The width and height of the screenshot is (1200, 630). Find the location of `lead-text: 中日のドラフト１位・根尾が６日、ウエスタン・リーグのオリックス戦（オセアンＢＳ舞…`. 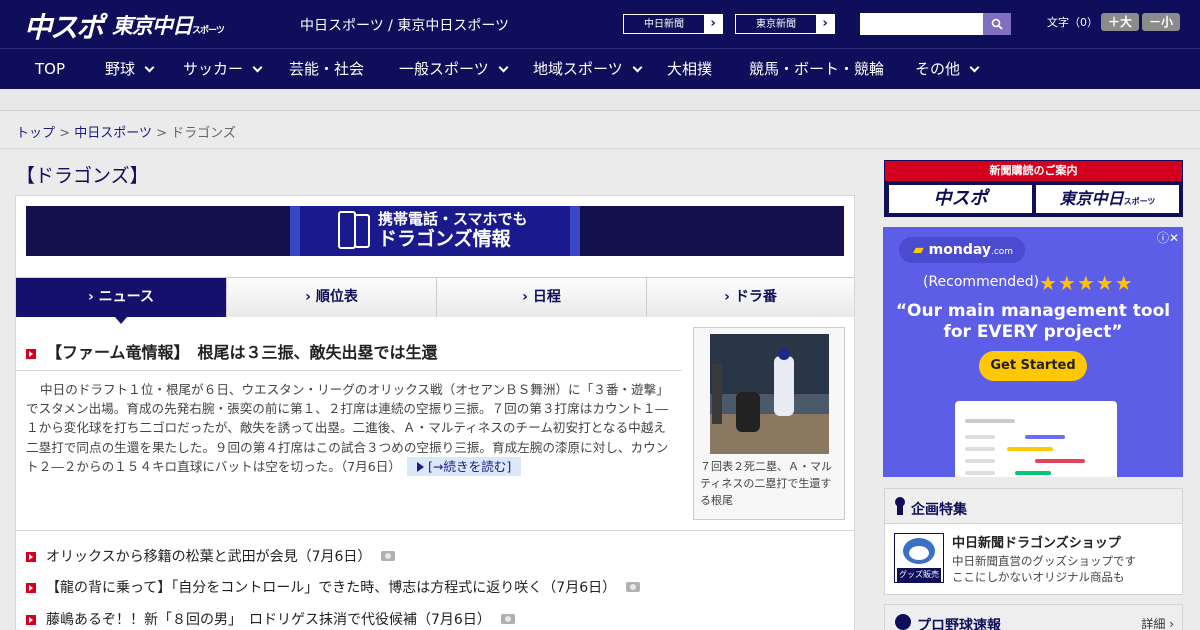

lead-text: 中日のドラフト１位・根尾が６日、ウエスタン・リーグのオリックス戦（オセアンＢＳ舞… is located at coordinates (347, 428).